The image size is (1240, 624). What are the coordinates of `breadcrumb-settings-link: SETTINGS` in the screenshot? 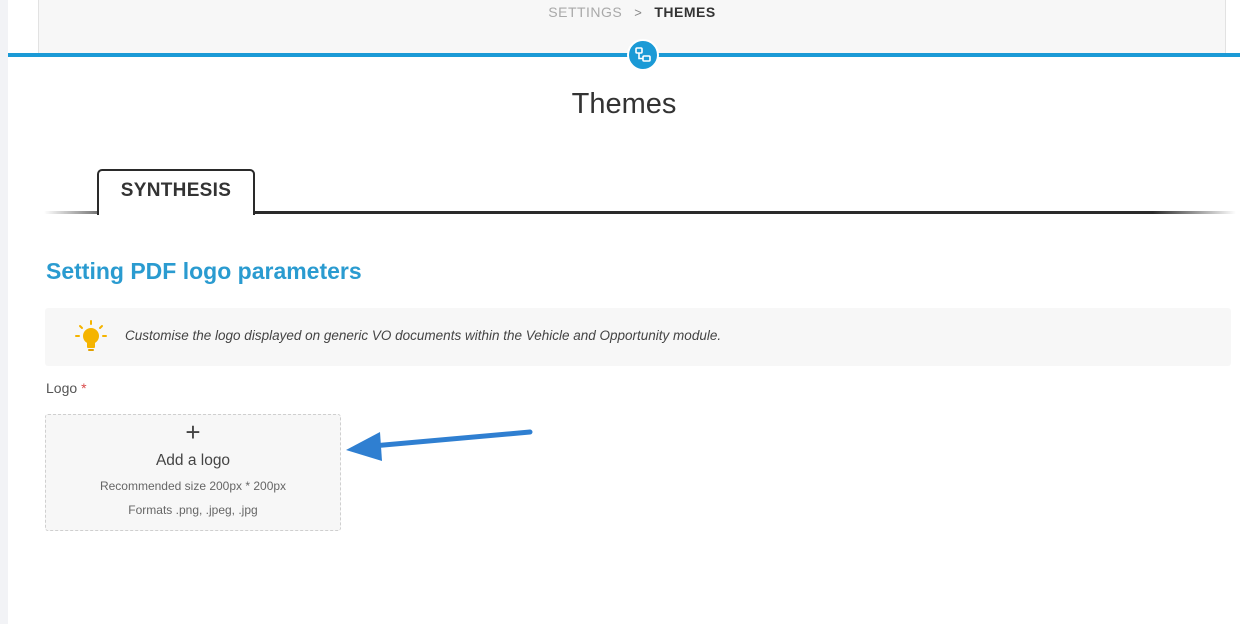 It's located at (585, 12).